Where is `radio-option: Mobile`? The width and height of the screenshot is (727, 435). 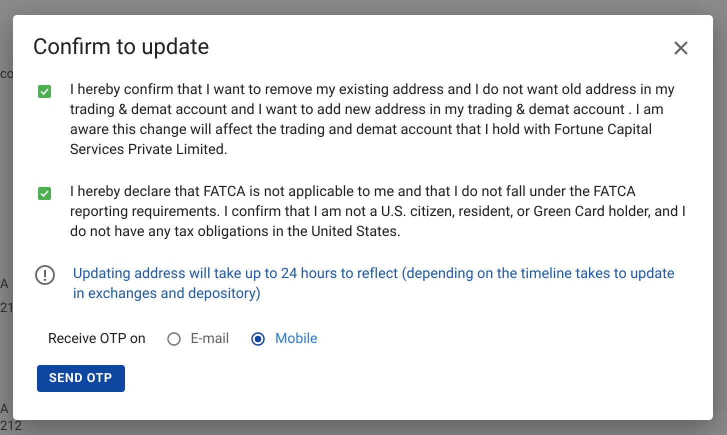 radio-option: Mobile is located at coordinates (284, 339).